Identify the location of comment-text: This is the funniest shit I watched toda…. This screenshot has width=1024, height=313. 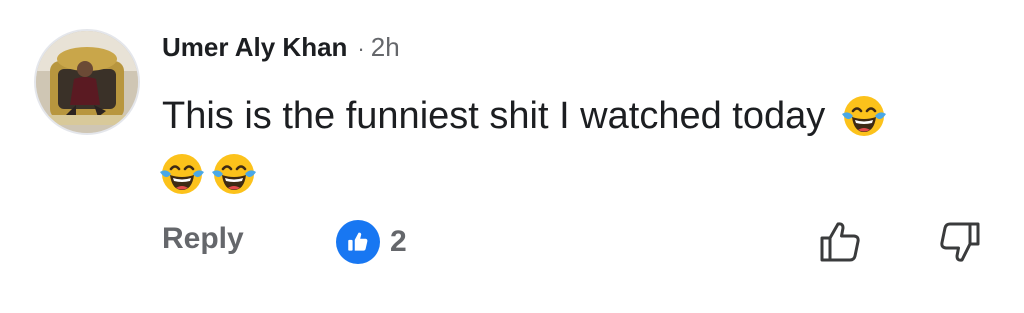
(494, 115).